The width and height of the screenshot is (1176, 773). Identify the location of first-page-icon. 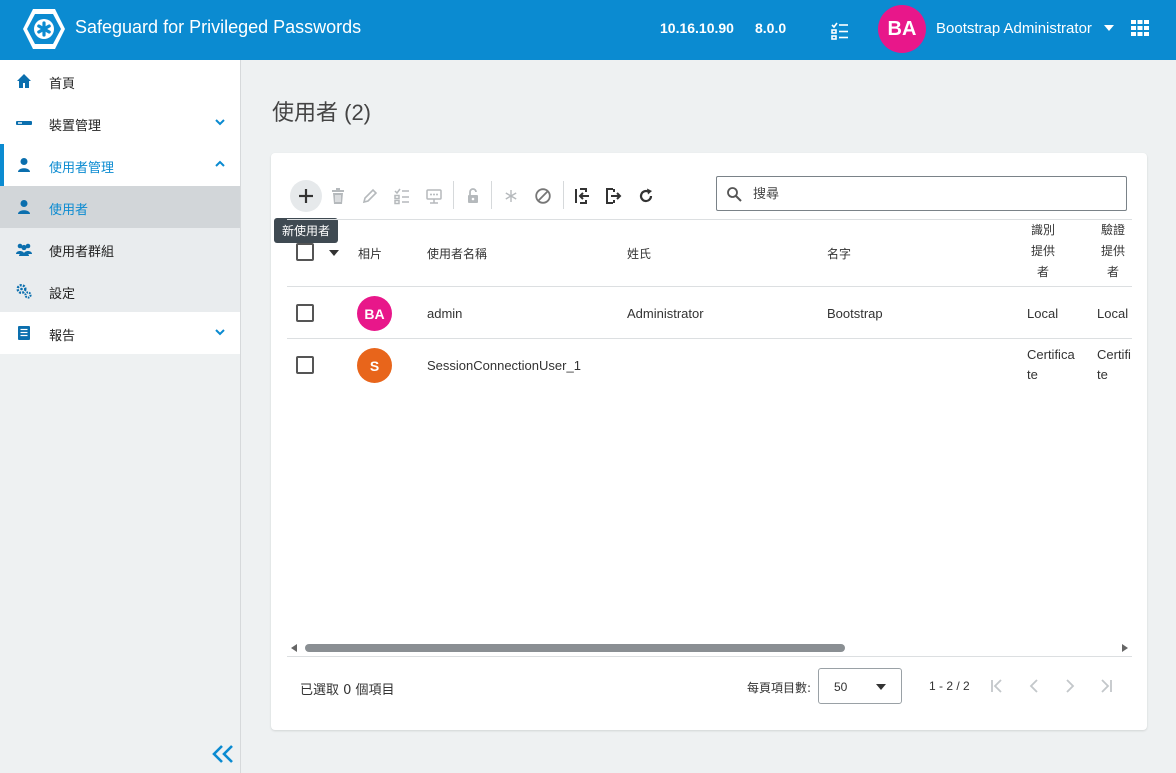
(997, 686).